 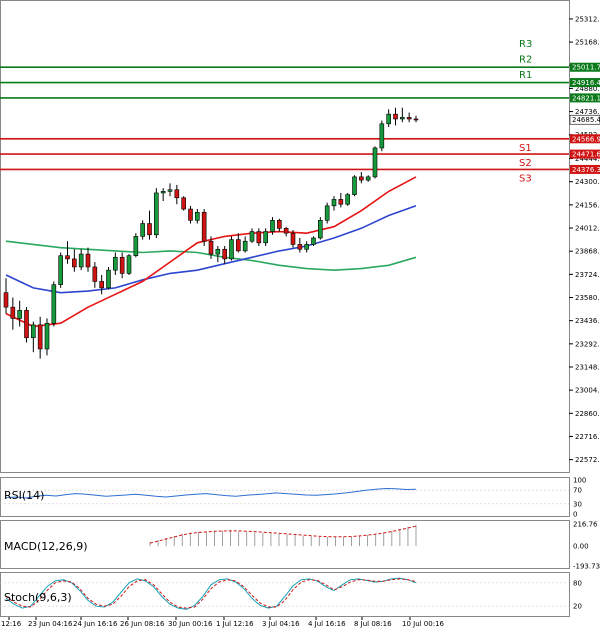 What do you see at coordinates (587, 344) in the screenshot?
I see `price-tick-label: 23292.0` at bounding box center [587, 344].